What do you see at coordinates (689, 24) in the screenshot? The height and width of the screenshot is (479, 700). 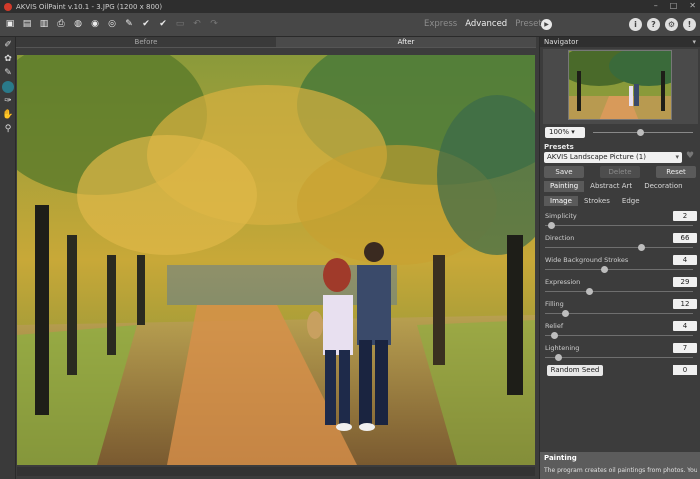 I see `share-icon: !` at bounding box center [689, 24].